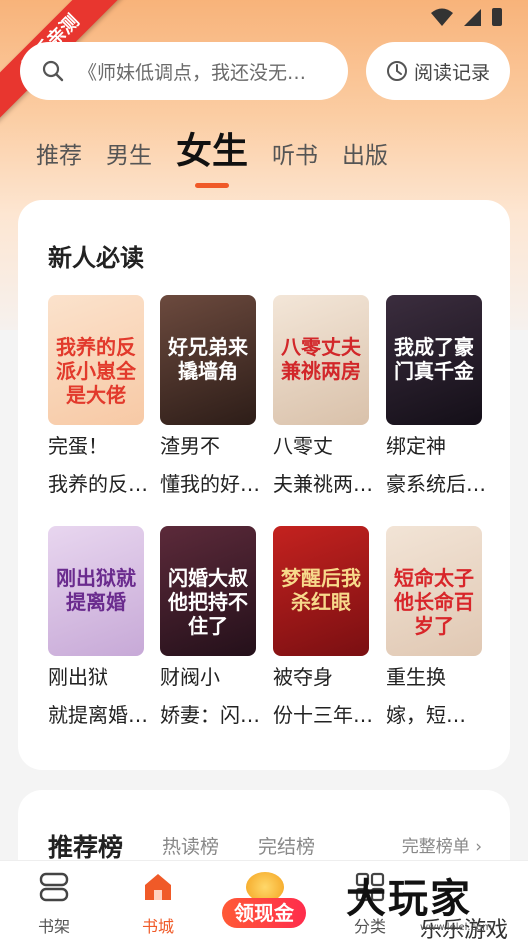 The height and width of the screenshot is (940, 528). What do you see at coordinates (456, 927) in the screenshot?
I see `watermark-url: www.lelel.com` at bounding box center [456, 927].